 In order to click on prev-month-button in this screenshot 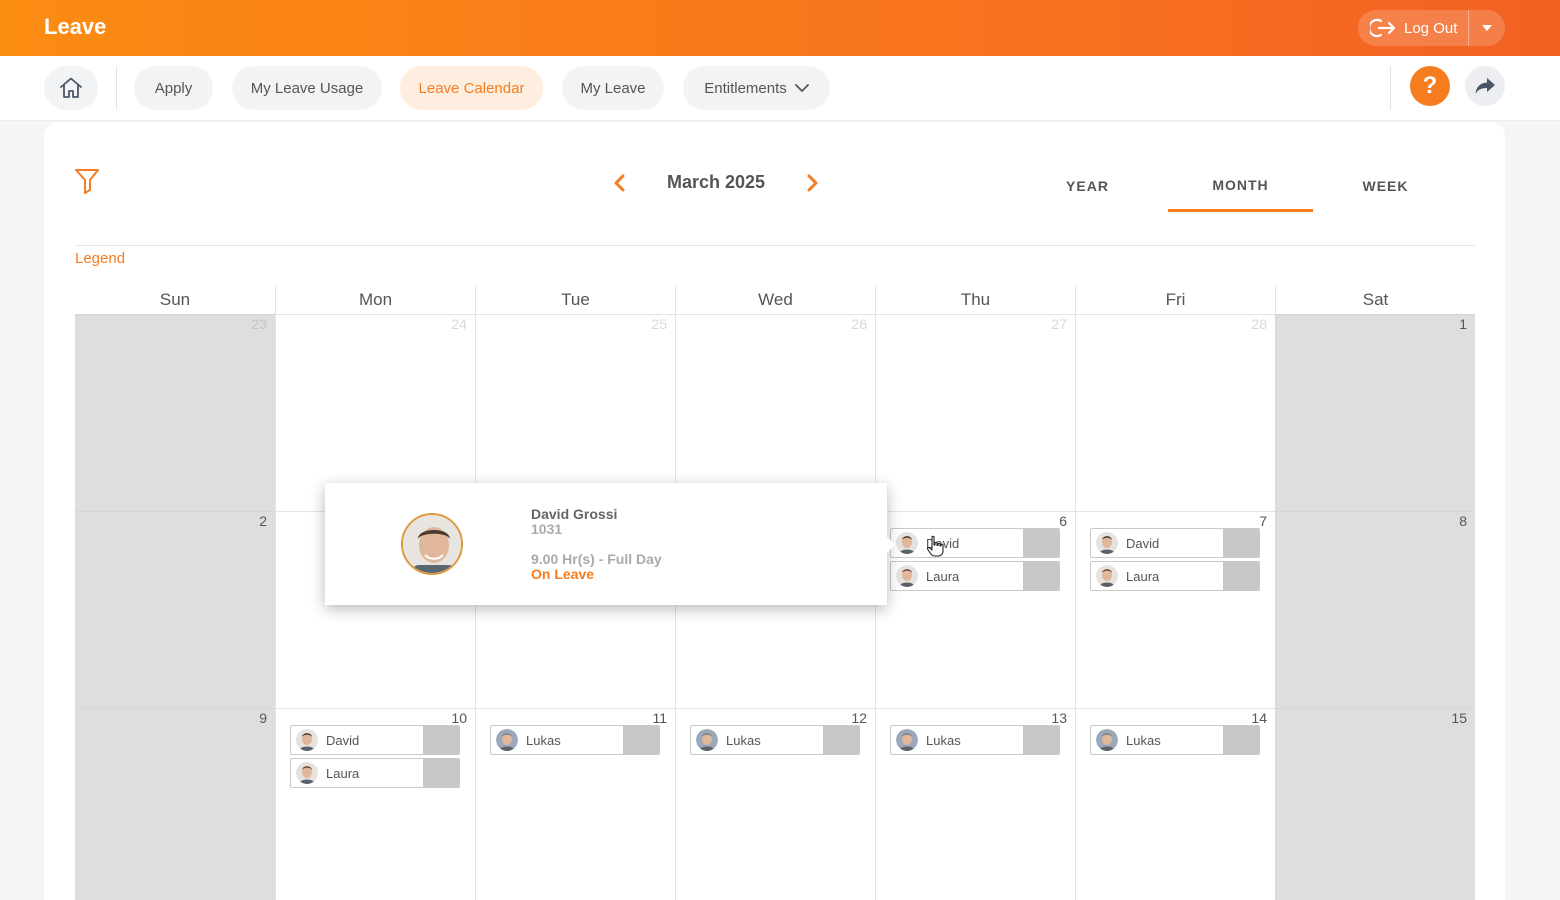, I will do `click(619, 183)`.